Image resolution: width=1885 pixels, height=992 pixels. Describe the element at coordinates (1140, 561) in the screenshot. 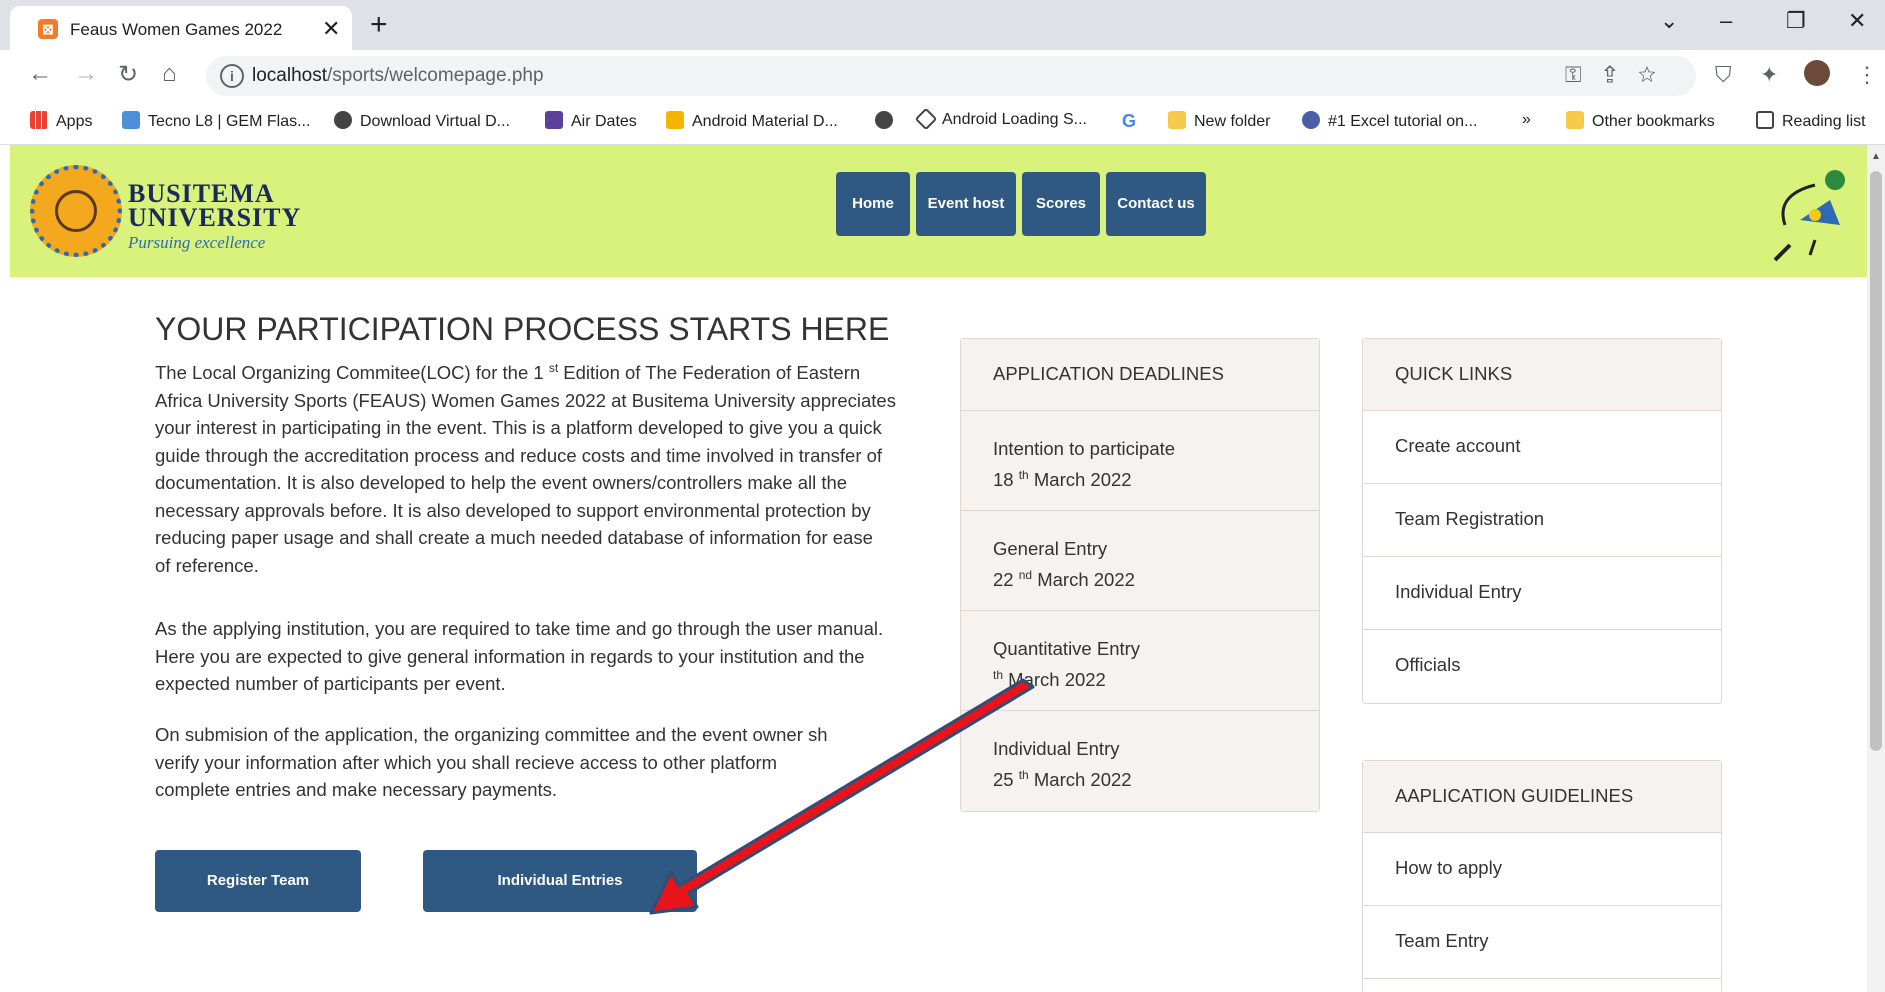

I see `deadline-item: General Entry 22 nd March 2022` at that location.